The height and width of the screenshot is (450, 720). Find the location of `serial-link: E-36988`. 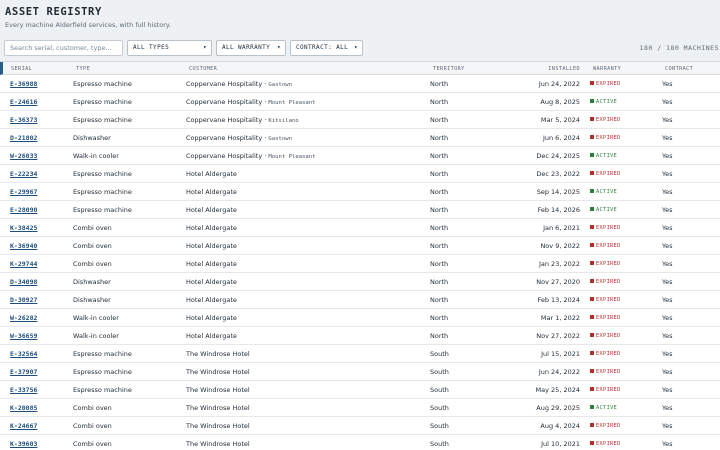

serial-link: E-36988 is located at coordinates (23, 84).